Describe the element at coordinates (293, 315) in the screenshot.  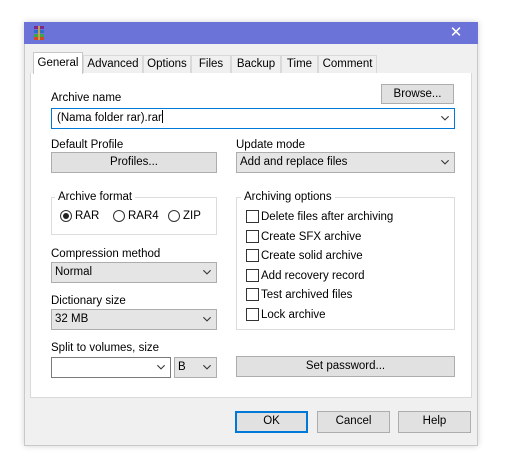
I see `checkbox-lock-archive-label: Lock archive` at that location.